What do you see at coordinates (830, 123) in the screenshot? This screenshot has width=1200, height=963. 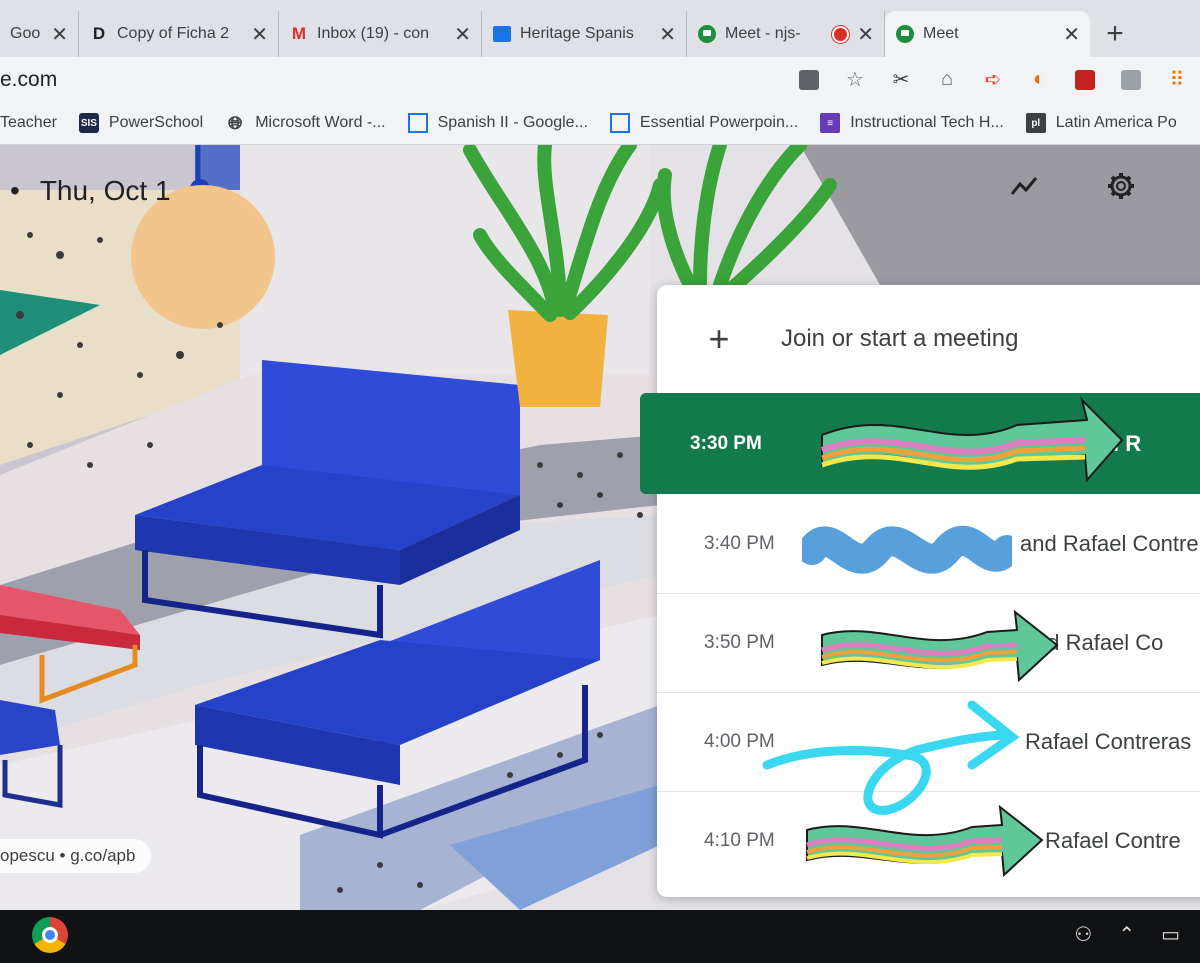 I see `forms-icon: ≡` at bounding box center [830, 123].